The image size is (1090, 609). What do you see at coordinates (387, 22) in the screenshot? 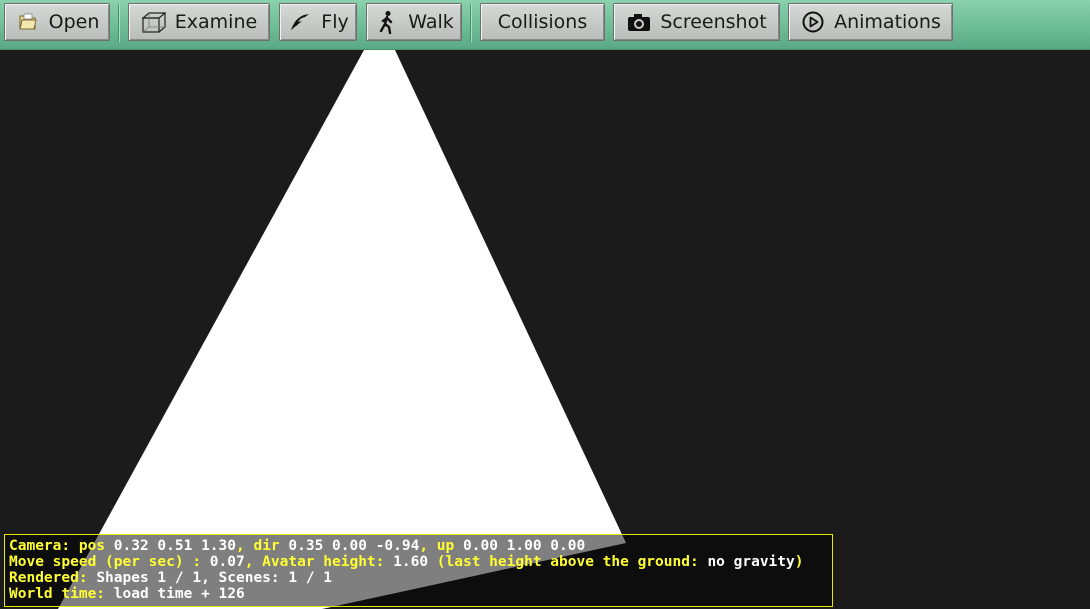
I see `walking-person-icon` at bounding box center [387, 22].